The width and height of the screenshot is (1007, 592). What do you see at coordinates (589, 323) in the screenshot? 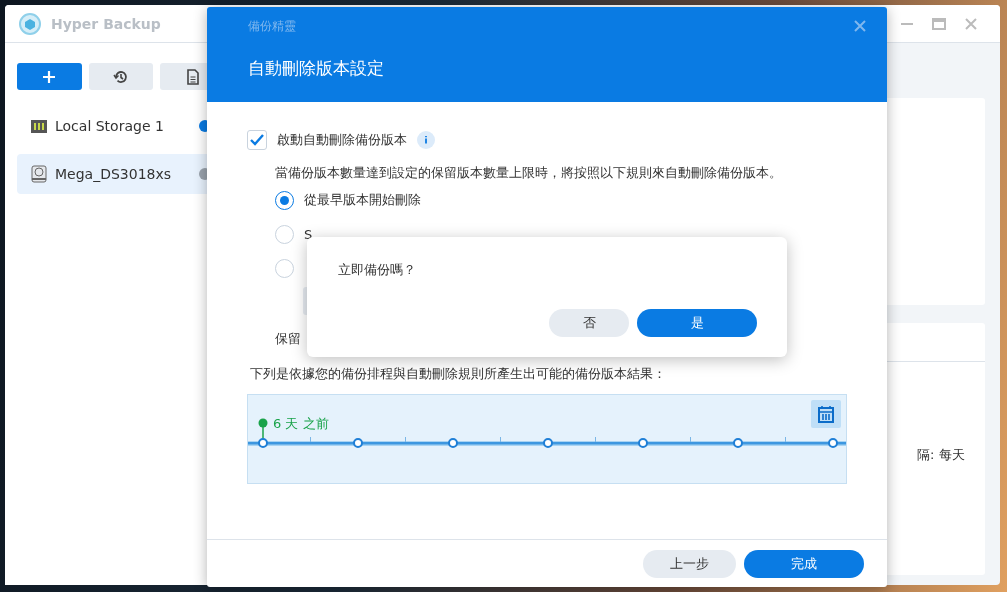
I see `no-button: 否` at bounding box center [589, 323].